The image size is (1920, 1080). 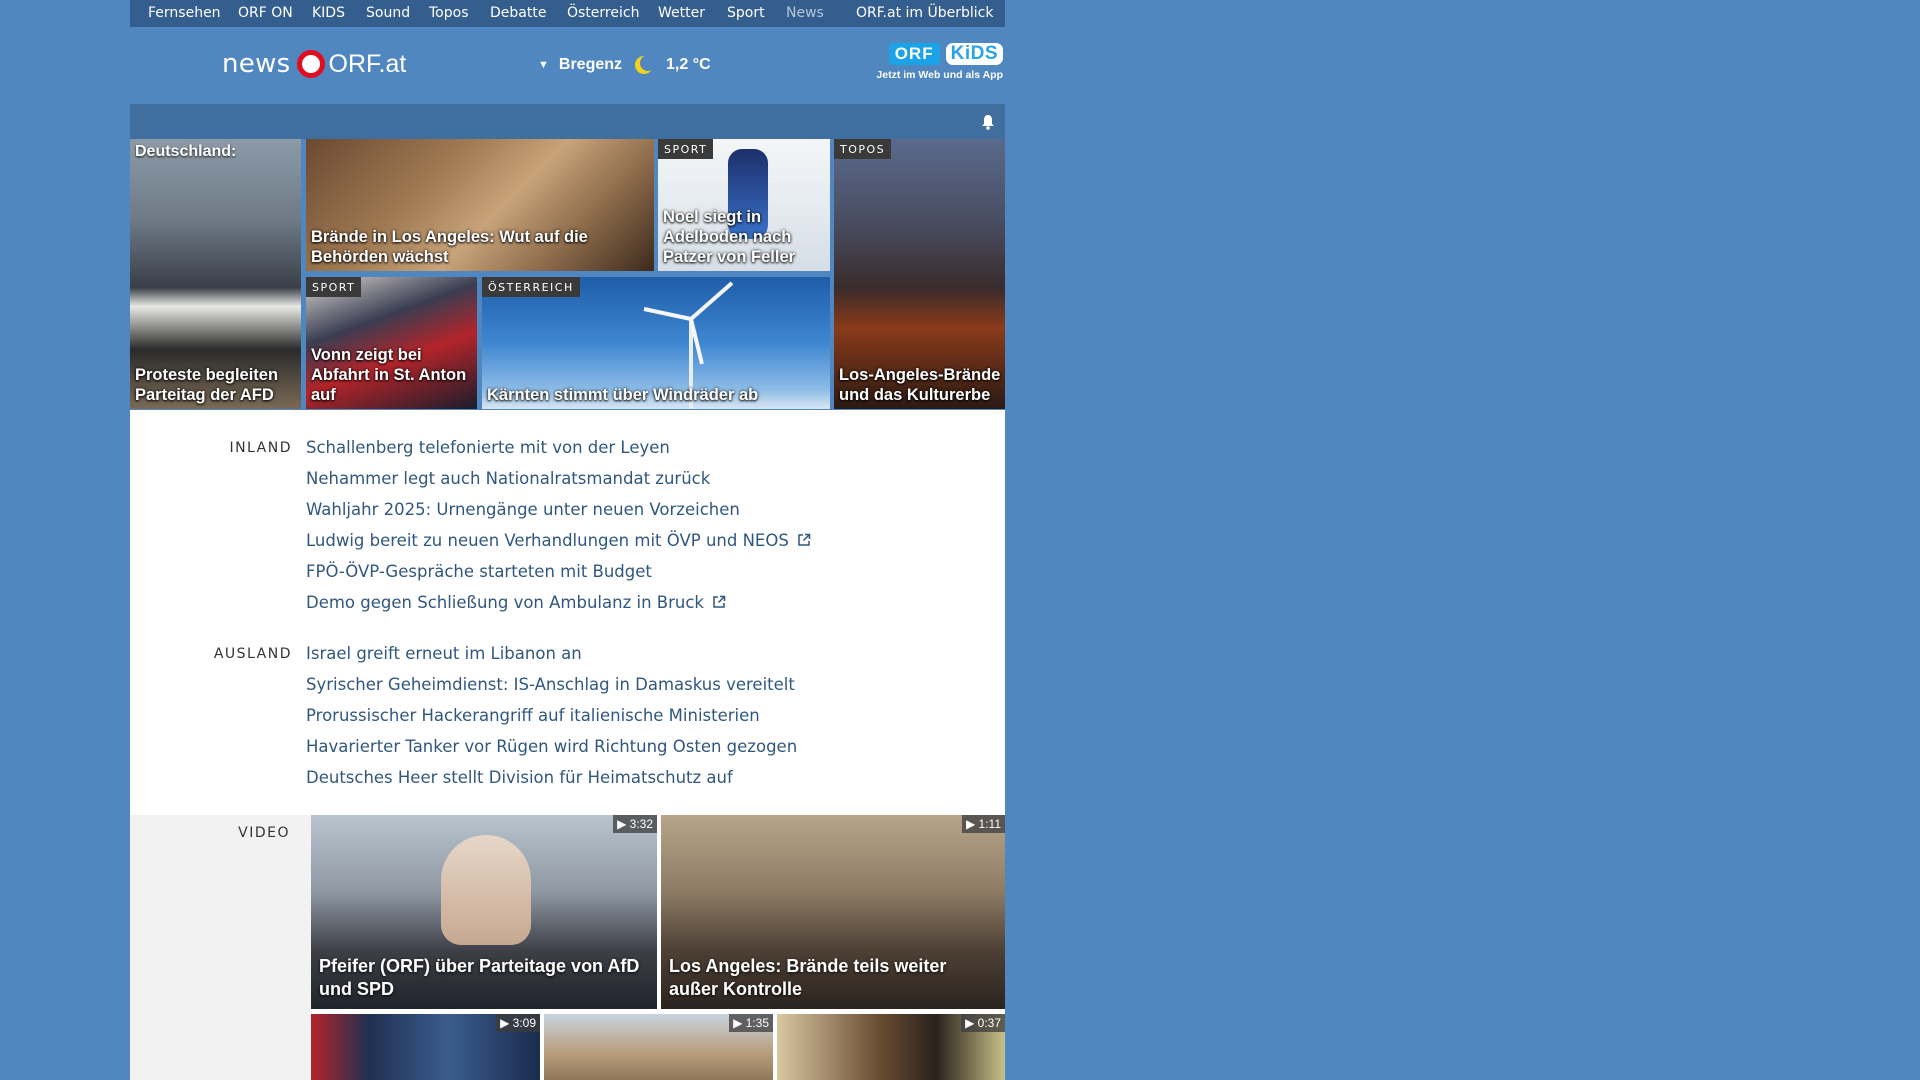 I want to click on orf-ring-icon, so click(x=310, y=64).